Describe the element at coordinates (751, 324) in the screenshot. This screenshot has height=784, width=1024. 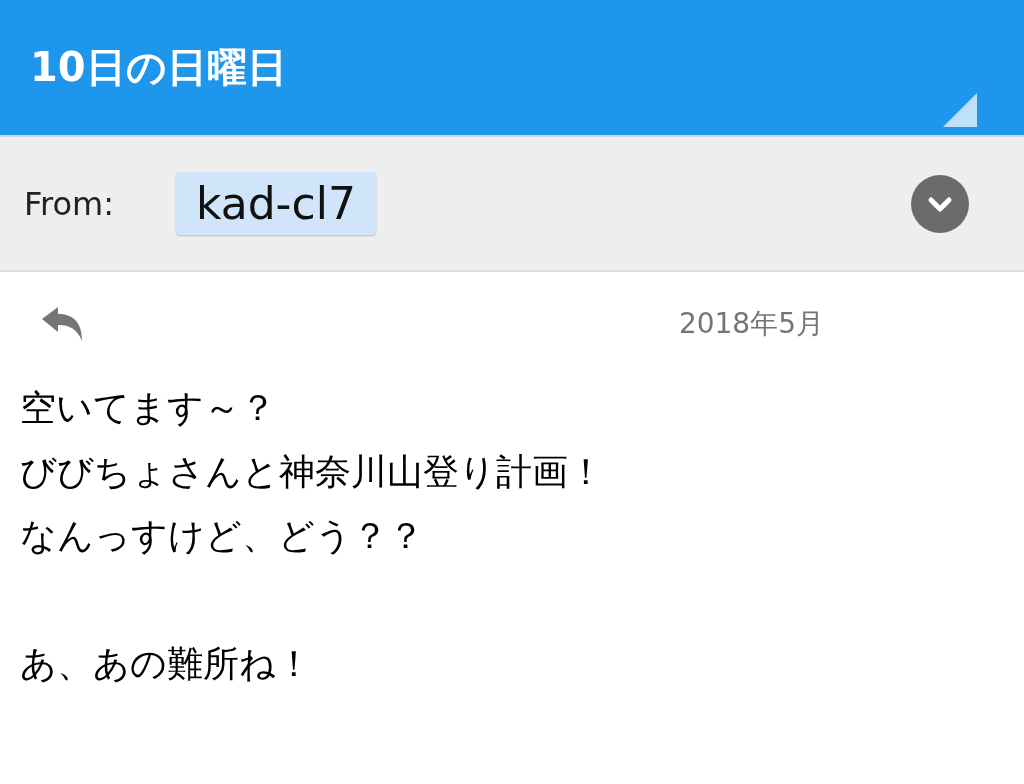
I see `message-date: 2018年5月` at that location.